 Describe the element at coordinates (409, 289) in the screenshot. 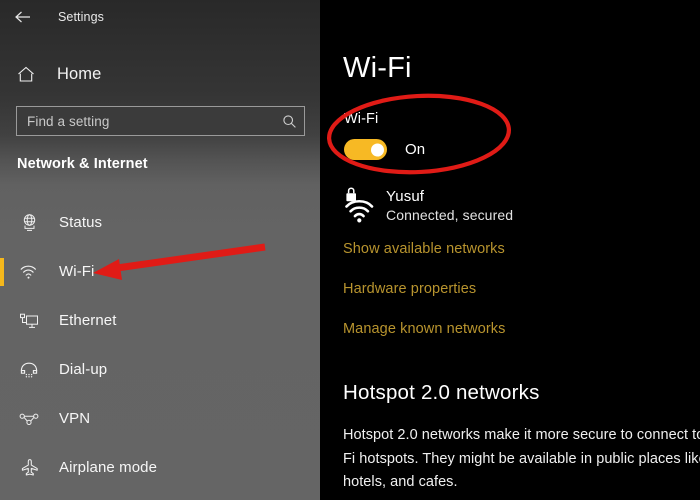

I see `link-hardware-properties: Hardware properties` at that location.